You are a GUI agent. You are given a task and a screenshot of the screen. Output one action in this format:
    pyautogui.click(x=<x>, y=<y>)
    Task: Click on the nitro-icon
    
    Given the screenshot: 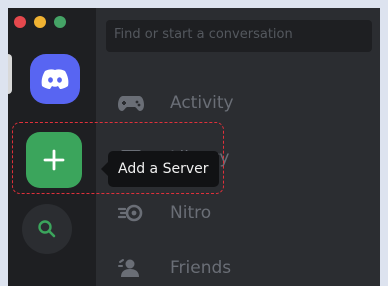 What is the action you would take?
    pyautogui.click(x=131, y=213)
    